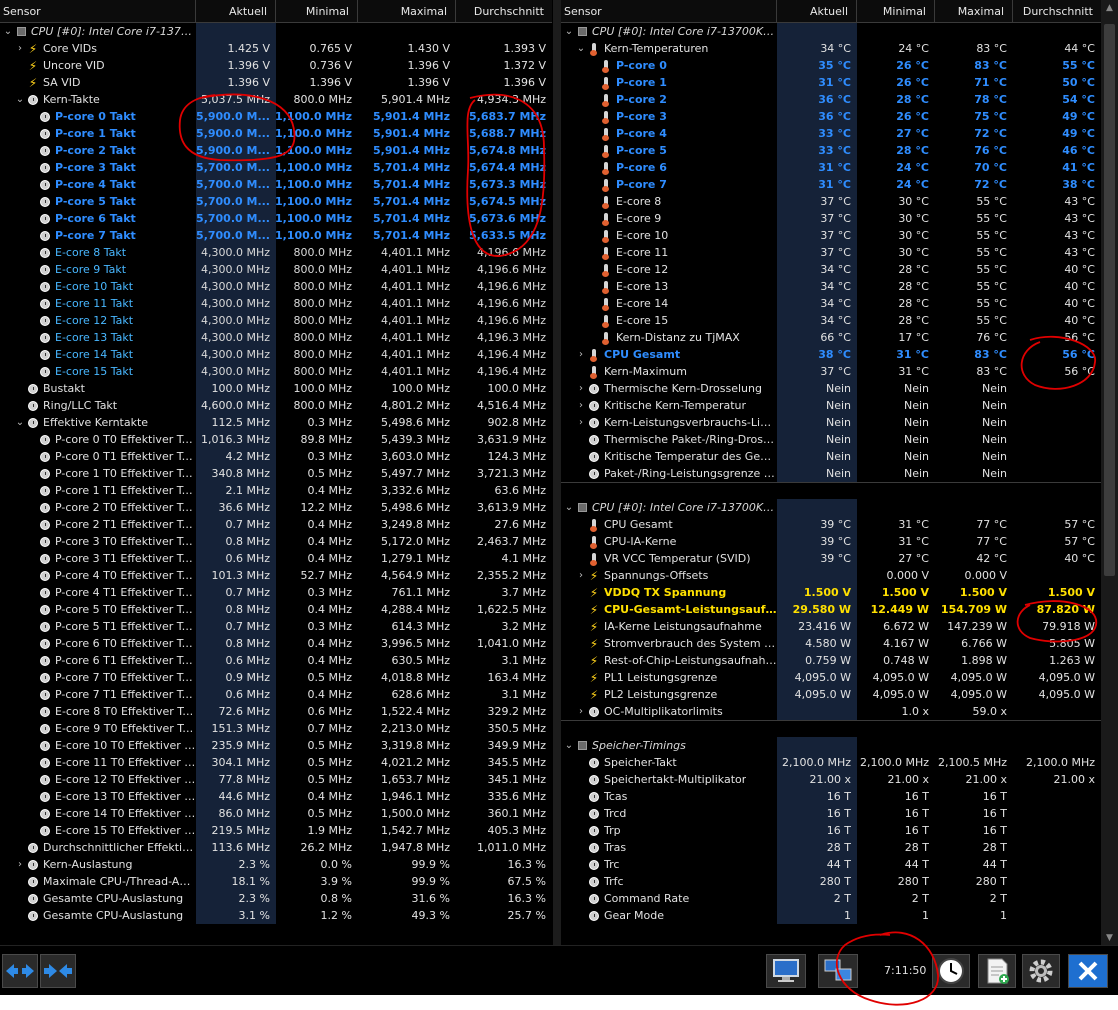  What do you see at coordinates (831, 133) in the screenshot?
I see `sensor-row: P-core 4 33 °C 27 °C 72 °C 49 °C` at bounding box center [831, 133].